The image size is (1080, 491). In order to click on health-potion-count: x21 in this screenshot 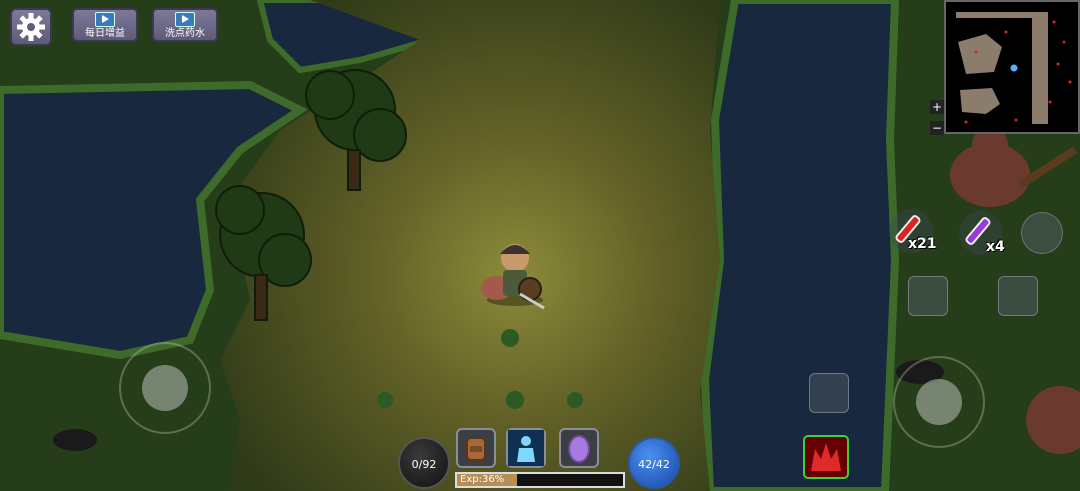, I will do `click(922, 244)`.